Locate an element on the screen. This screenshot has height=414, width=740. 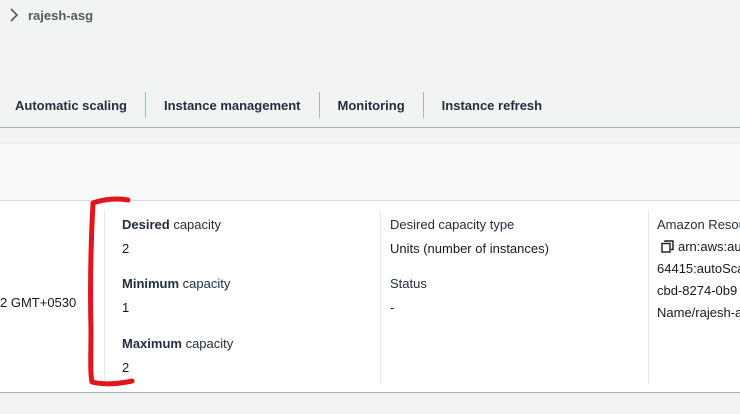
arn-label: Amazon Resou is located at coordinates (698, 224).